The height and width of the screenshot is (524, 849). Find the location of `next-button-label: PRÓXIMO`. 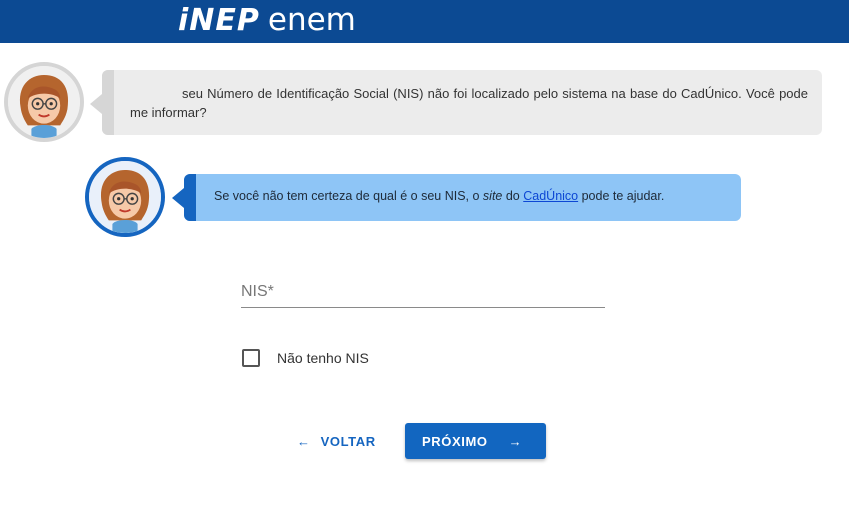

next-button-label: PRÓXIMO is located at coordinates (455, 441).